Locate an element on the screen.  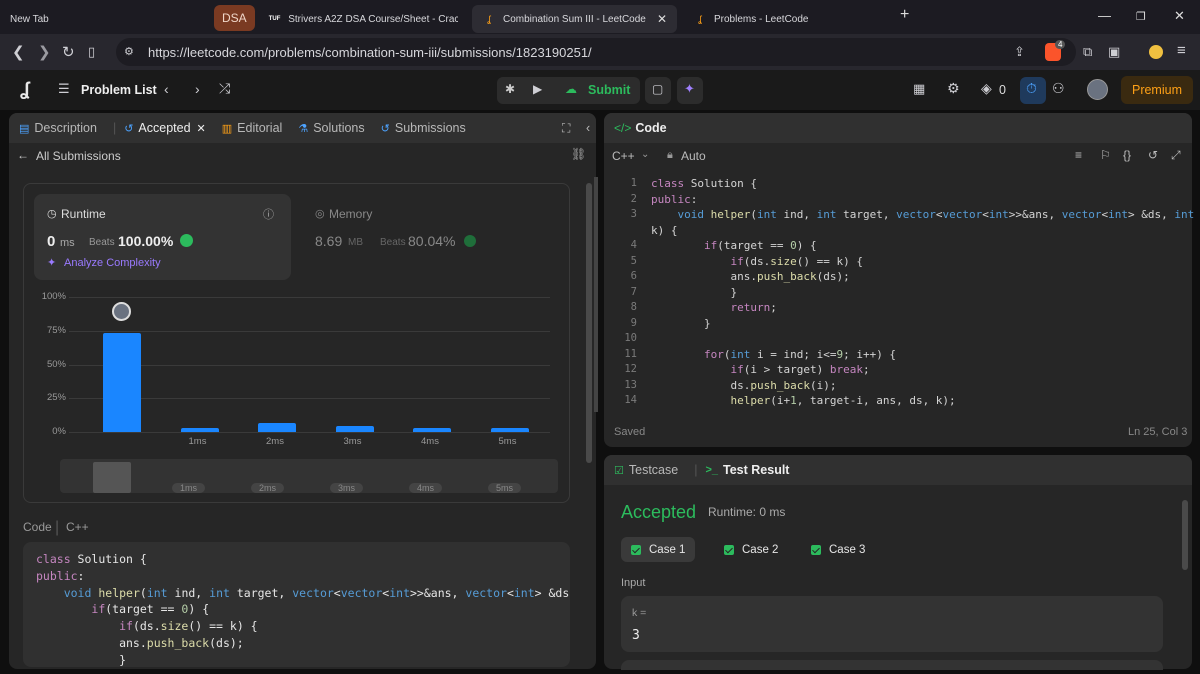
code-line: ds.push_back(i); is located at coordinates (743, 385).